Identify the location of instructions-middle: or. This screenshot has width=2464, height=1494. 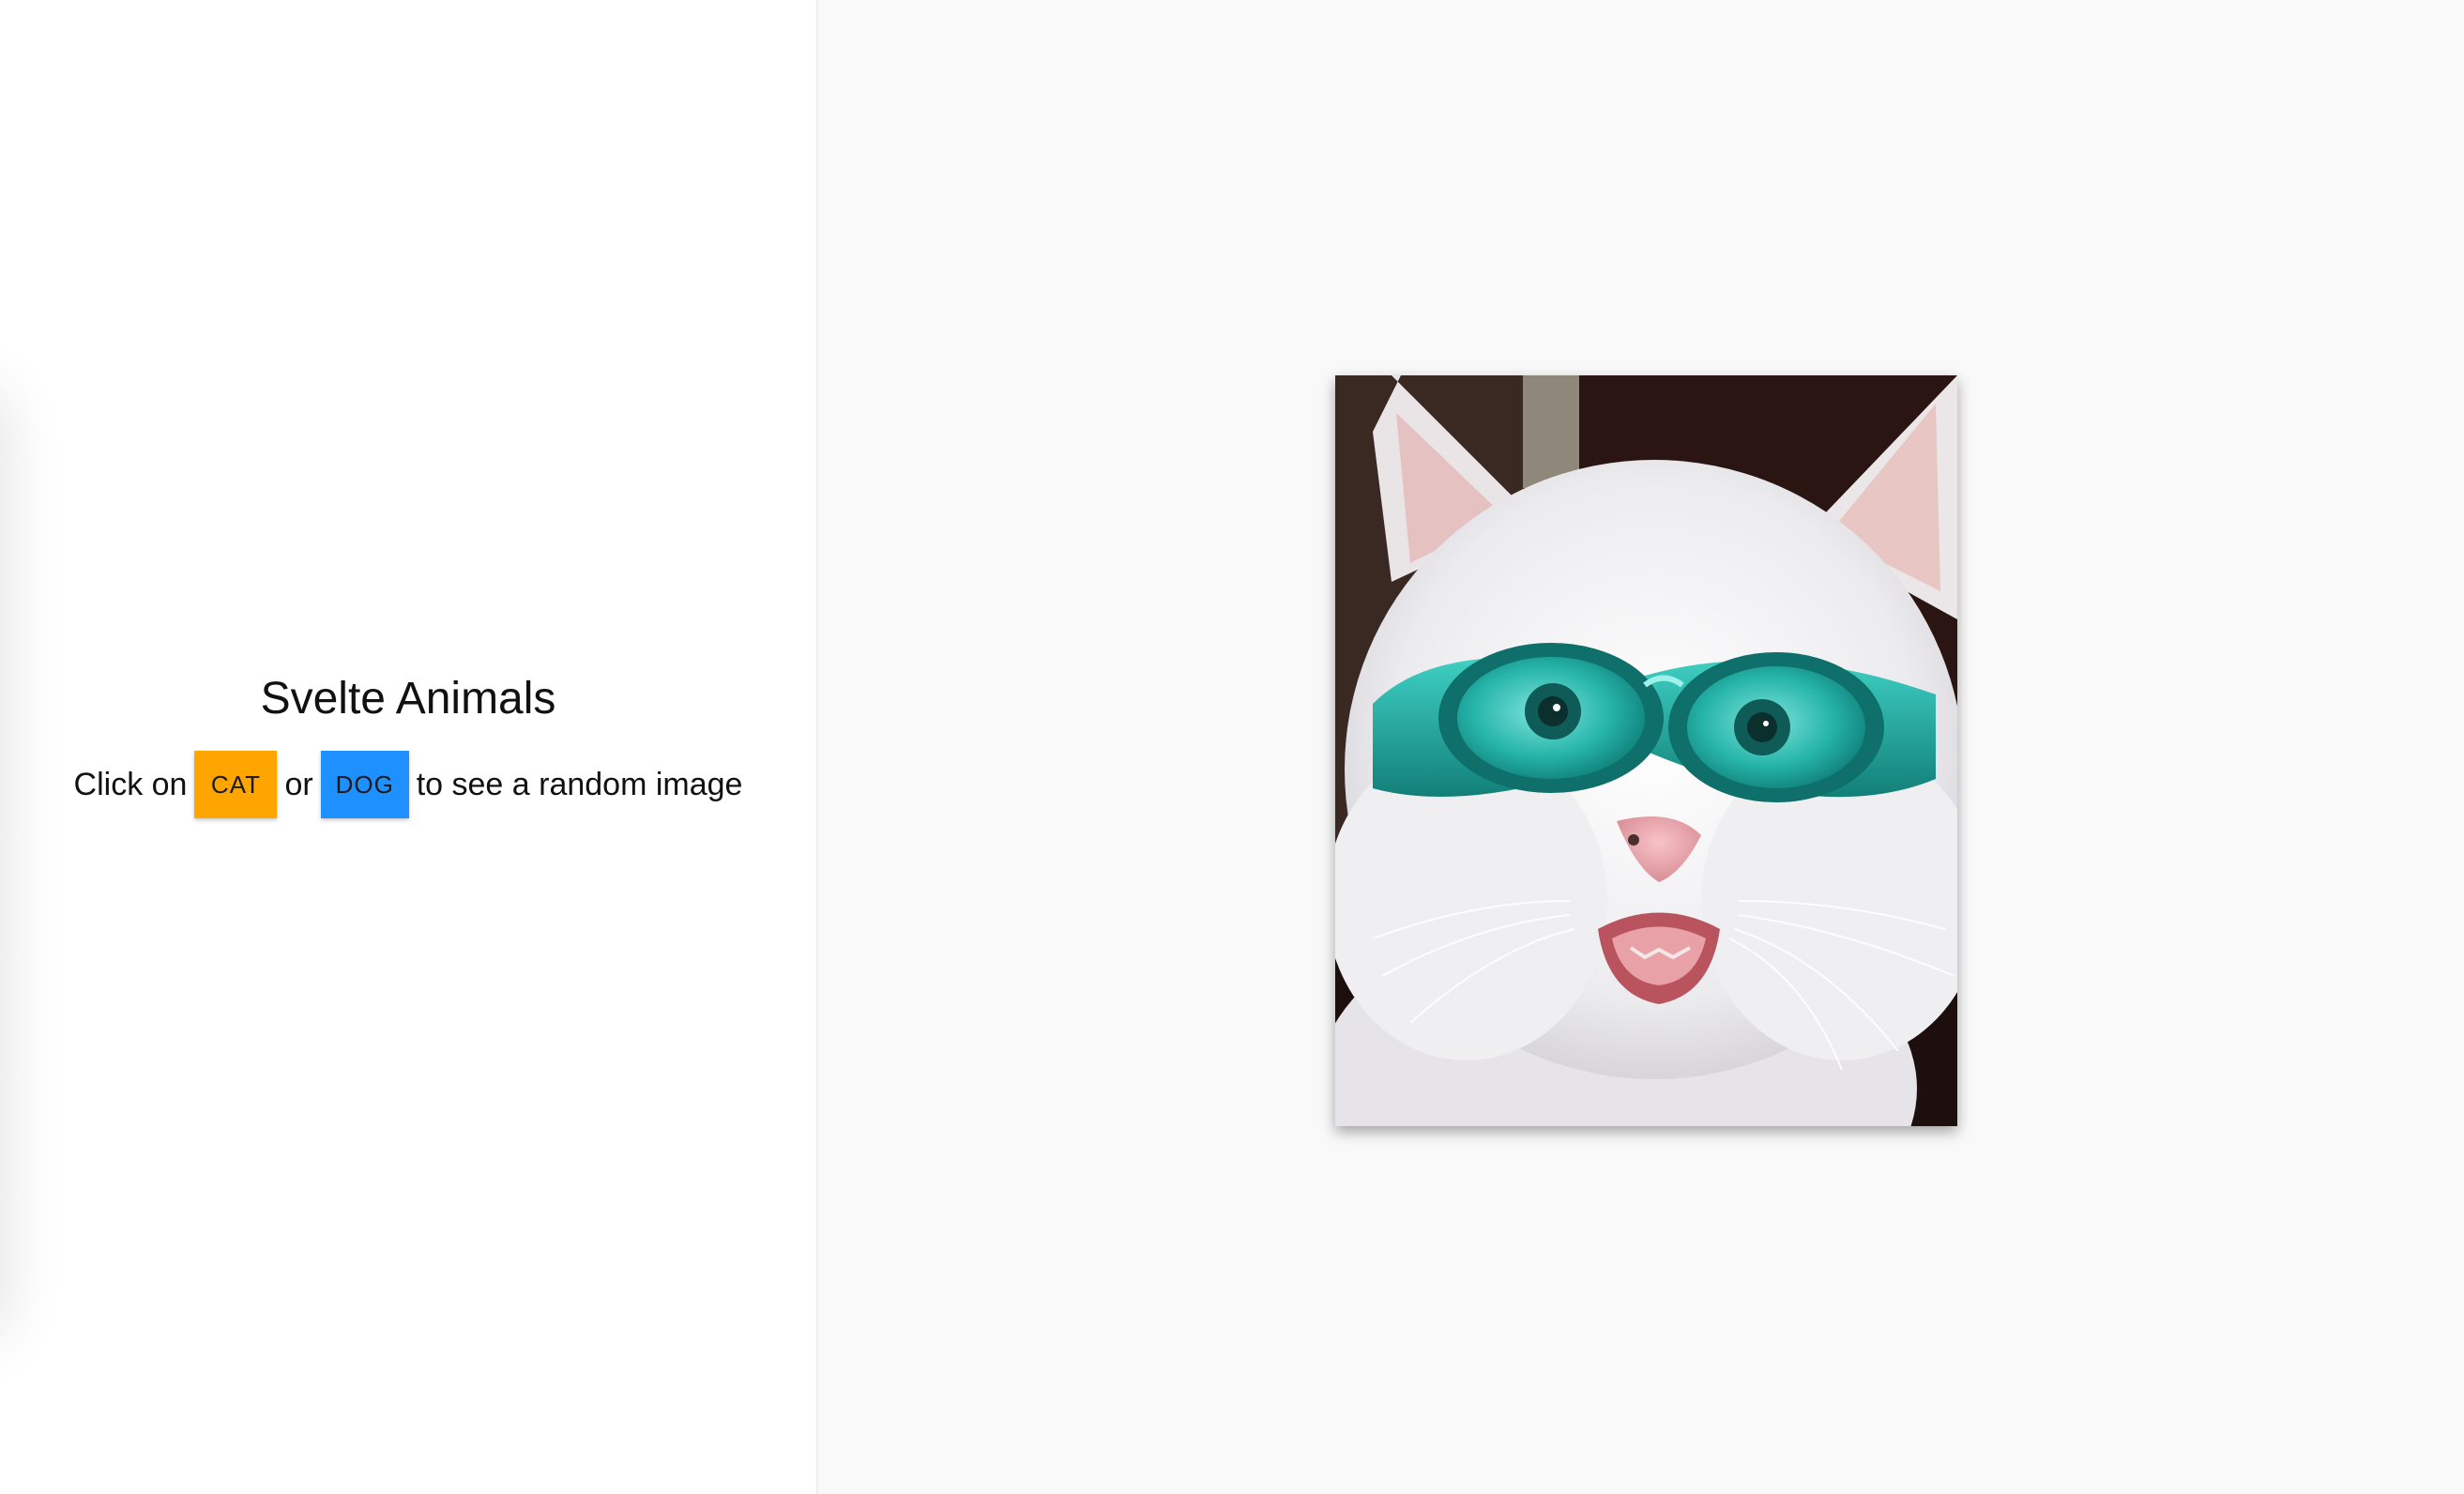
(299, 784).